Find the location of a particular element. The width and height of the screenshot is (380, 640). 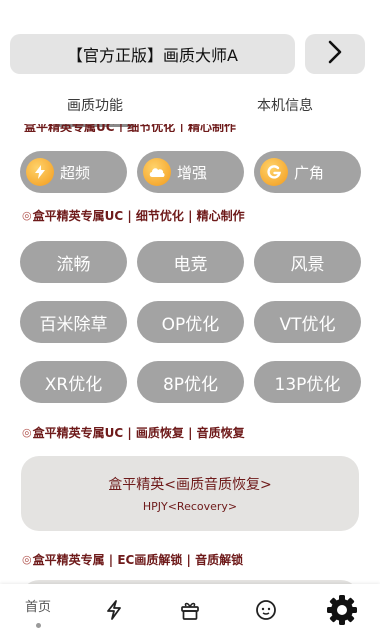

preset-button: OP优化 is located at coordinates (190, 322).